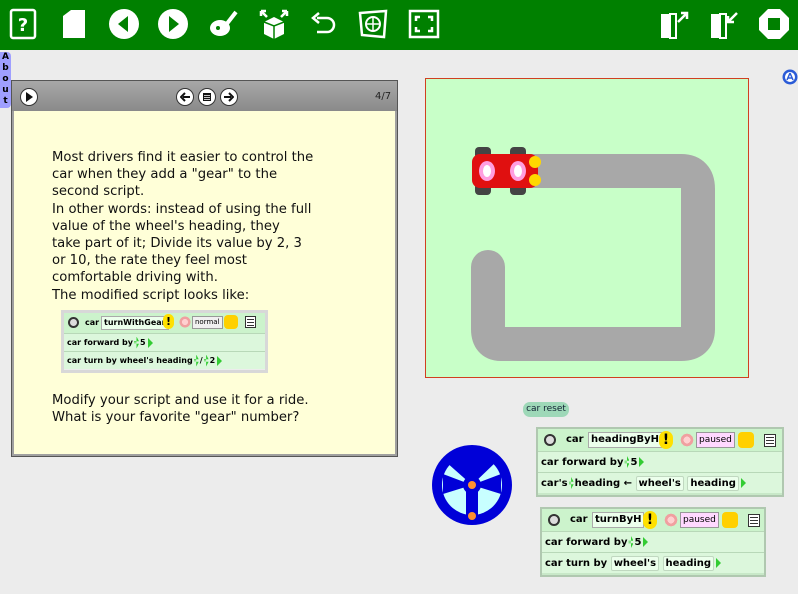 The image size is (798, 594). I want to click on about-letter: o, so click(5, 79).